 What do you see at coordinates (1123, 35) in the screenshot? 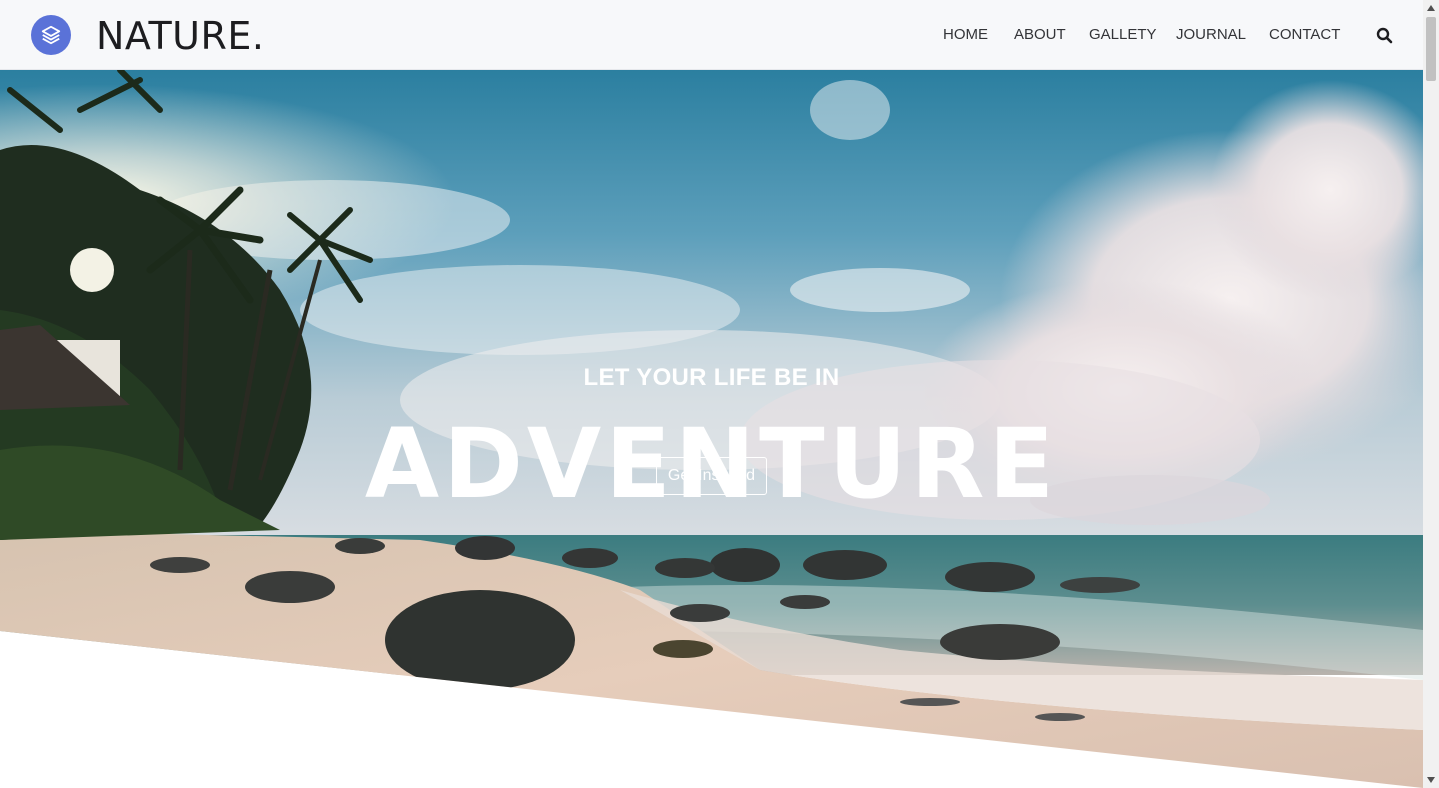
I see `nav-item-gallery: GALLETY` at bounding box center [1123, 35].